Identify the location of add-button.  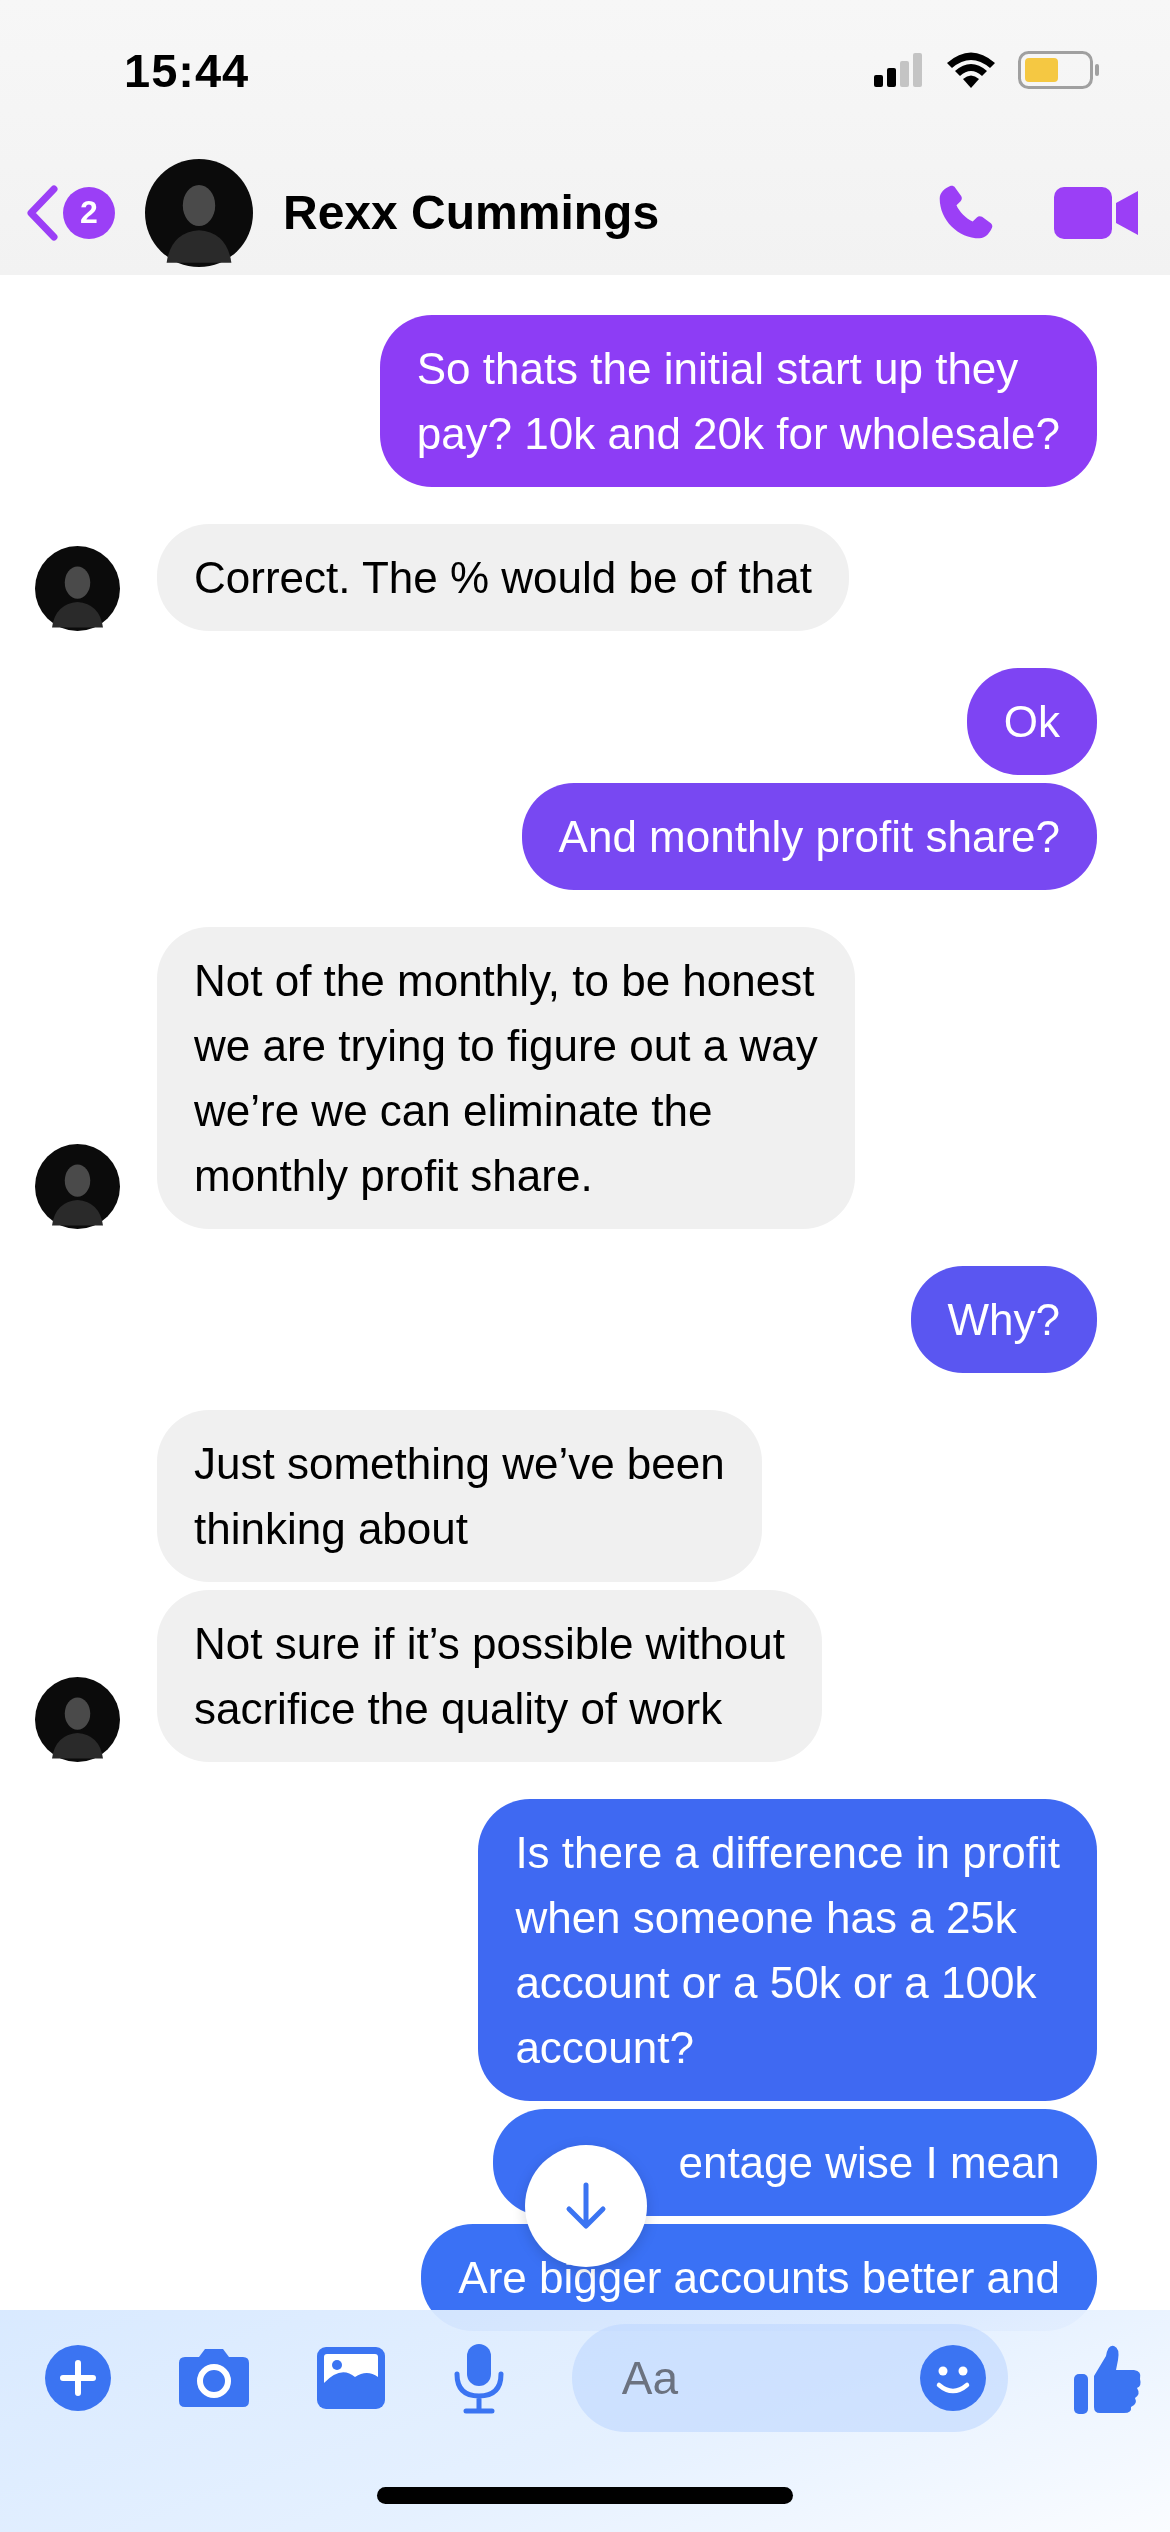
(78, 2377).